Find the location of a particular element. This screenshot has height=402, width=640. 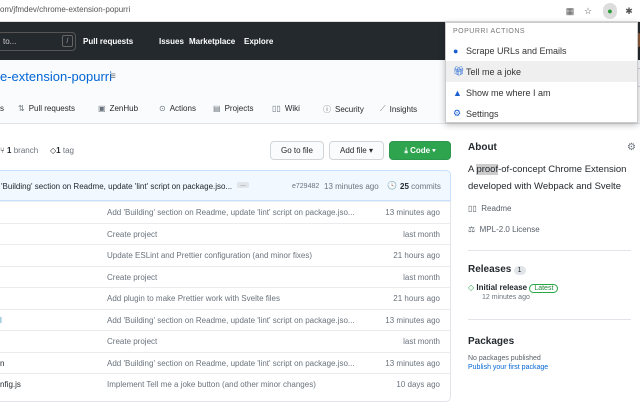

readme-link: ▯▯ Readme is located at coordinates (553, 208).